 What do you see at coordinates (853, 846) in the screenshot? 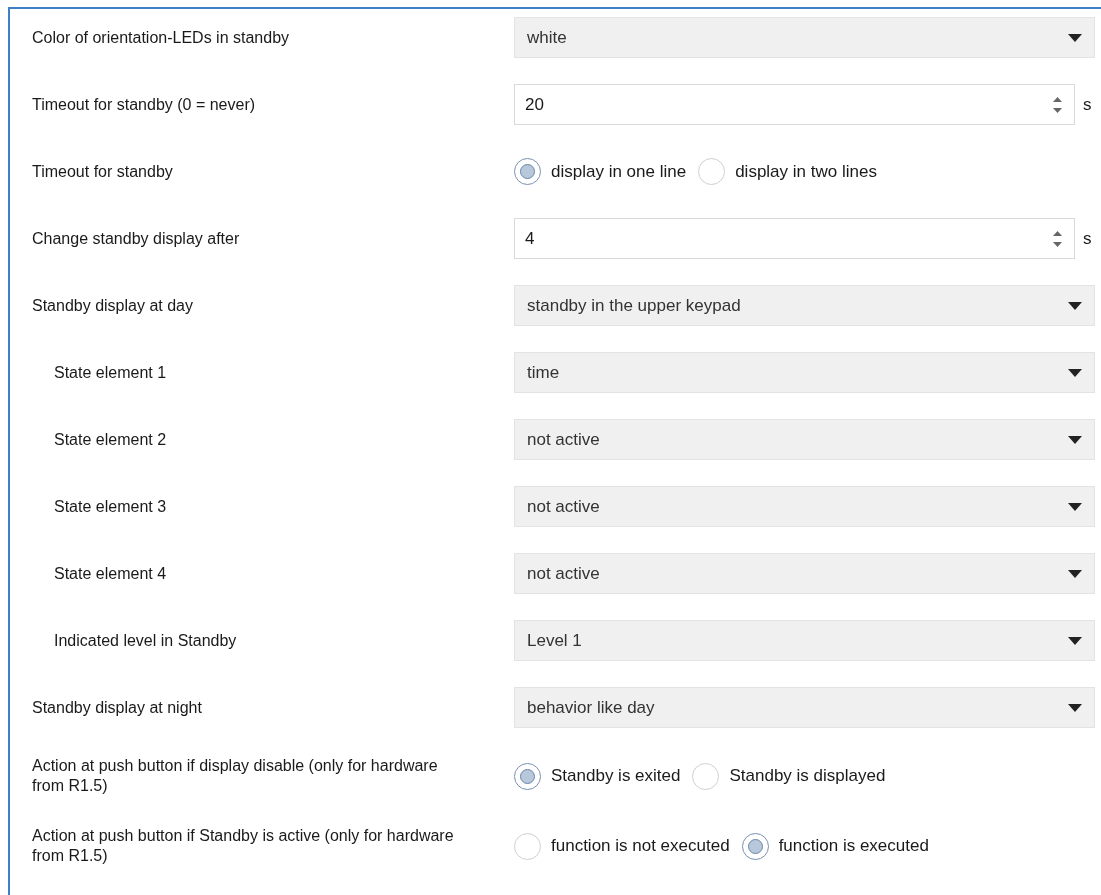
I see `radio-label: function is executed` at bounding box center [853, 846].